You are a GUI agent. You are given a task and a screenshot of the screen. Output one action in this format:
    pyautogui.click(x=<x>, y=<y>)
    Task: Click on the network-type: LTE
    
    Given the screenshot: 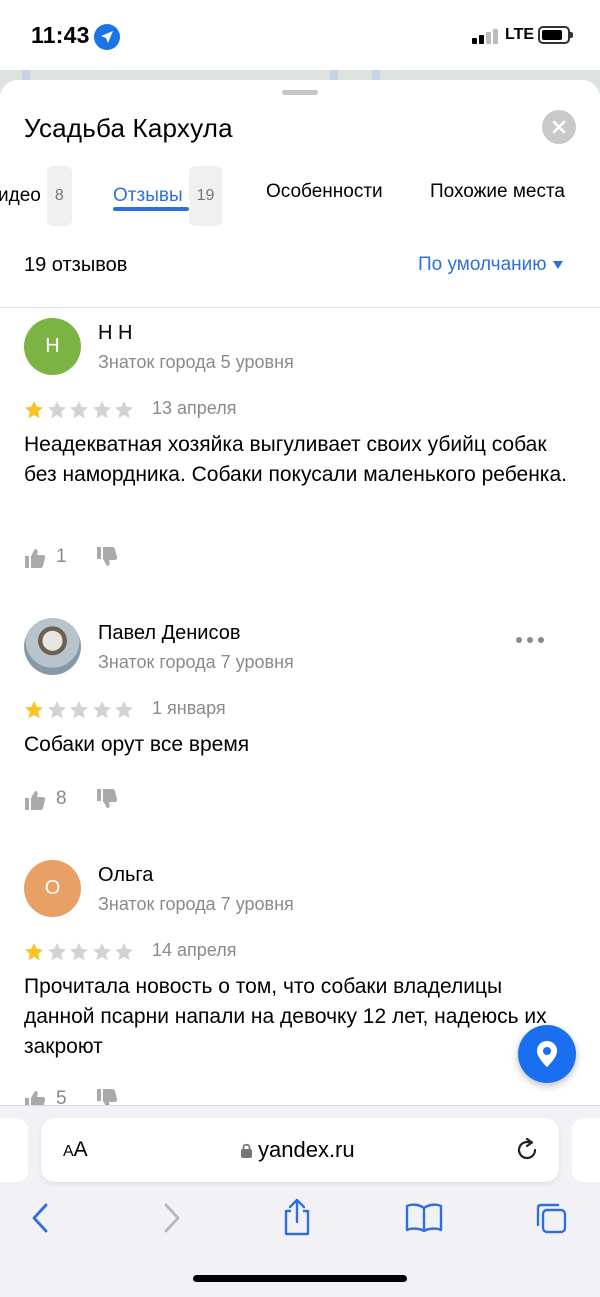 What is the action you would take?
    pyautogui.click(x=520, y=34)
    